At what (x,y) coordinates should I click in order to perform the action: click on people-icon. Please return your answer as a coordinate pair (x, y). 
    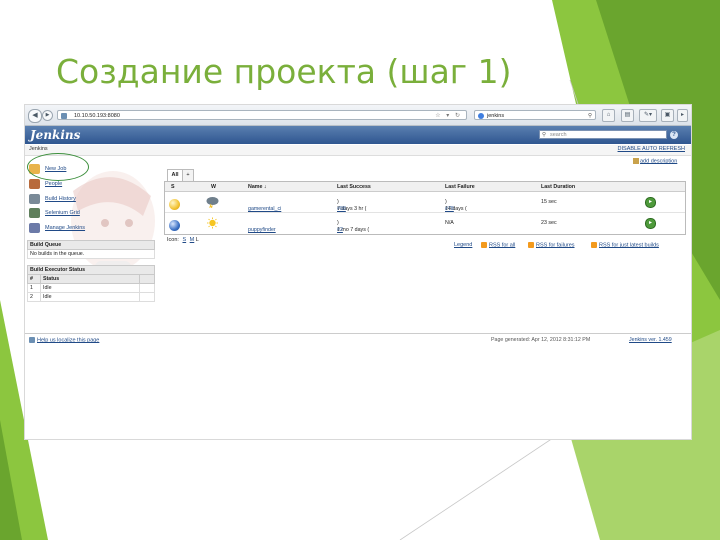
    Looking at the image, I should click on (34, 184).